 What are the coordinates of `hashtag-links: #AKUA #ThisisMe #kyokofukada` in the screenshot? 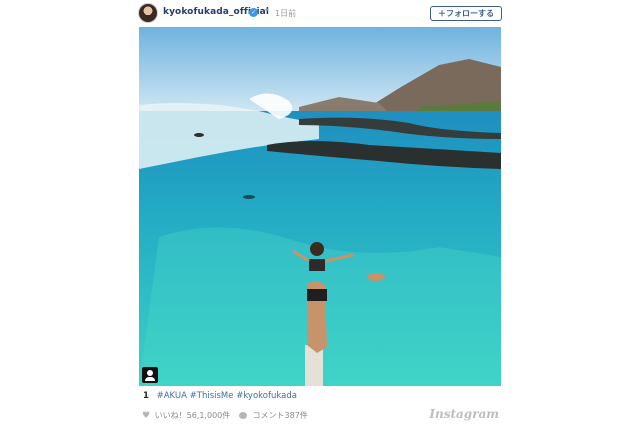 It's located at (227, 396).